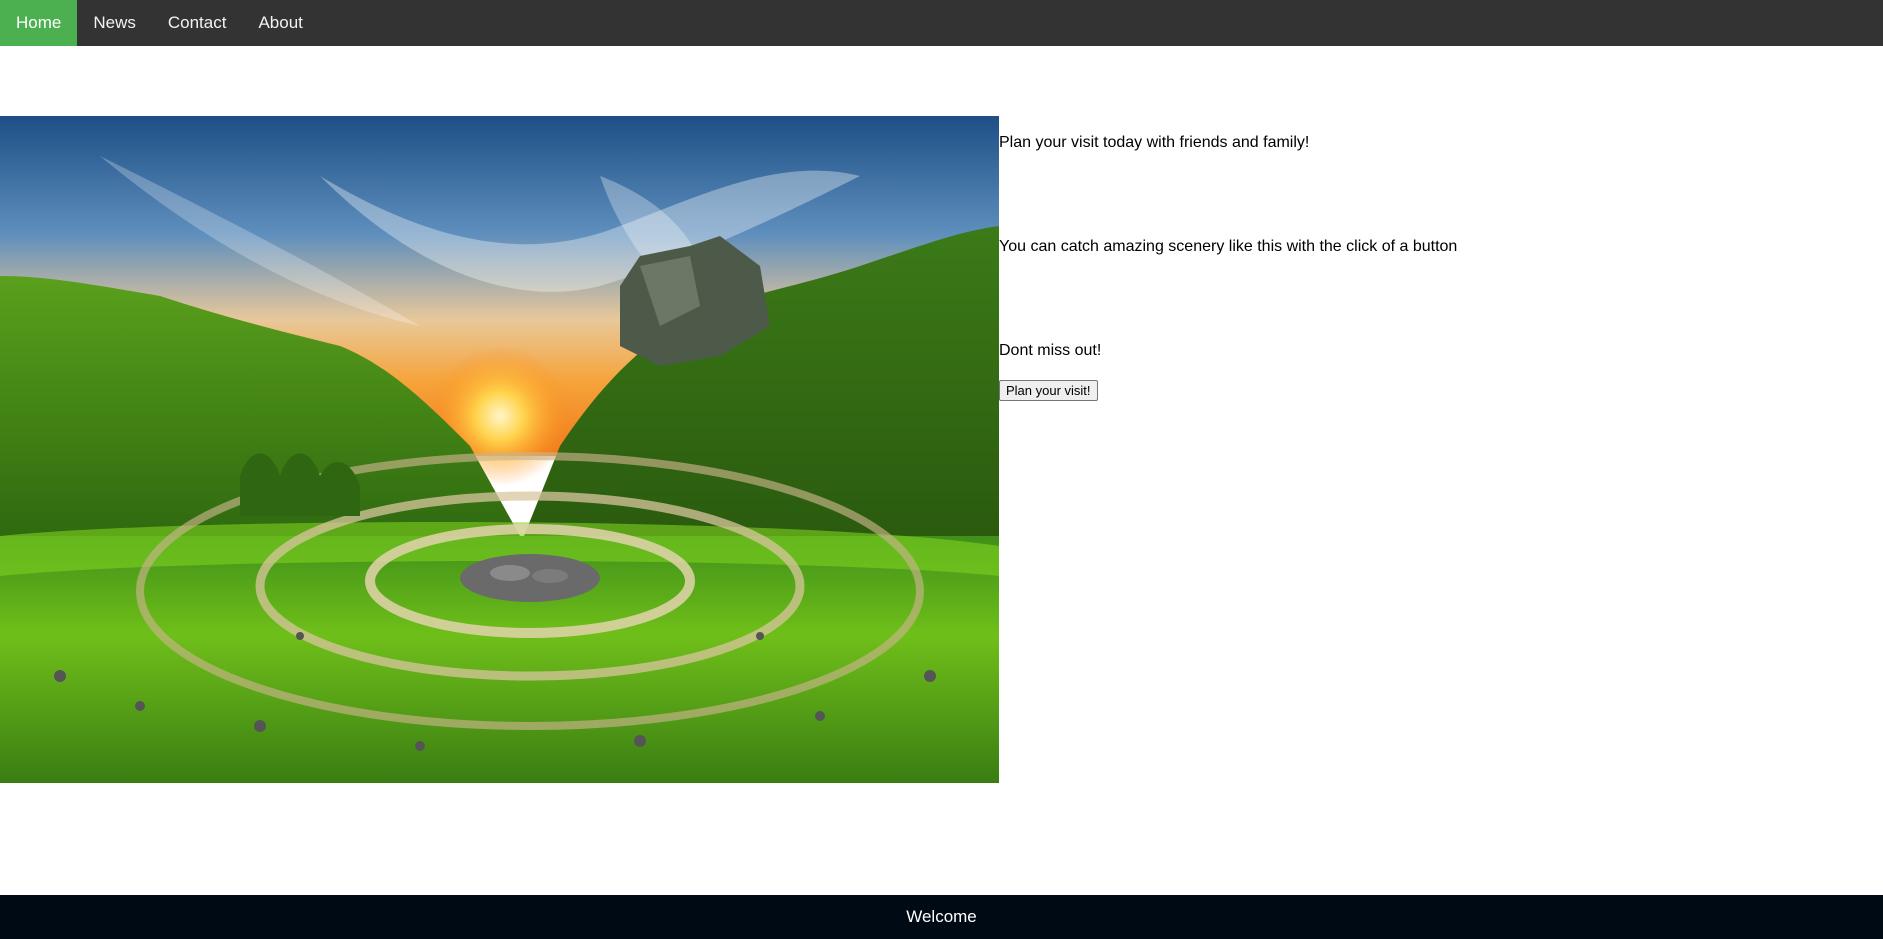 The image size is (1883, 939). I want to click on plan-visit-button: Plan your visit!, so click(1048, 390).